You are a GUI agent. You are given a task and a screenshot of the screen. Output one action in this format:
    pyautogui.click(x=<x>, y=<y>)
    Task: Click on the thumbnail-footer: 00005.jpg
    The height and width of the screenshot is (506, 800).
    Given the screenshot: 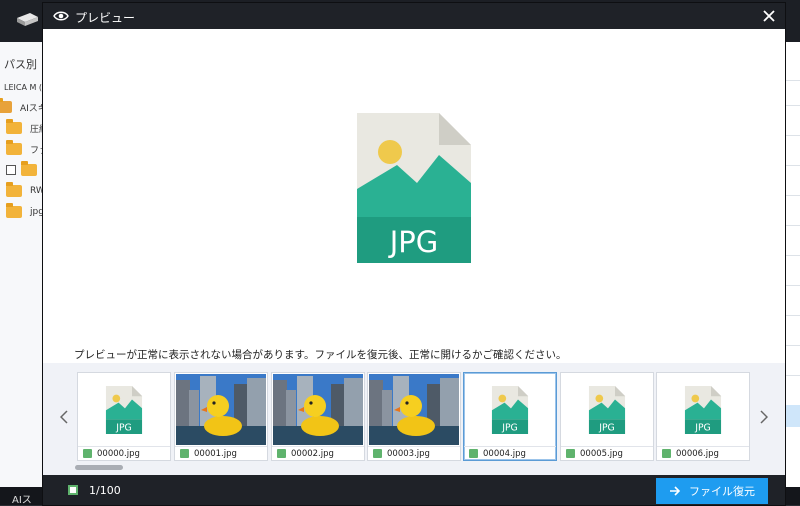 What is the action you would take?
    pyautogui.click(x=607, y=453)
    